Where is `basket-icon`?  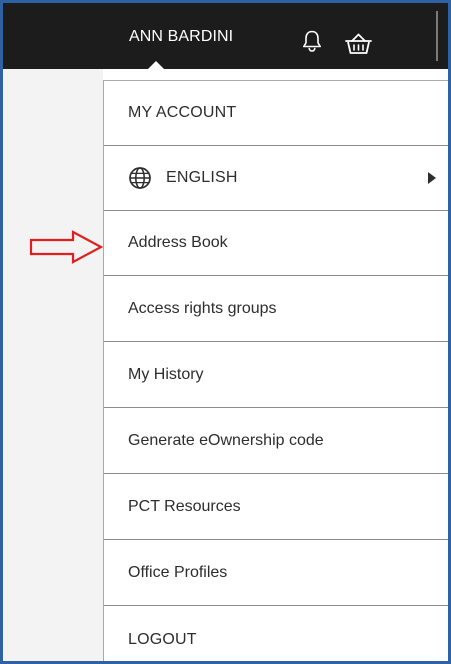 basket-icon is located at coordinates (358, 44).